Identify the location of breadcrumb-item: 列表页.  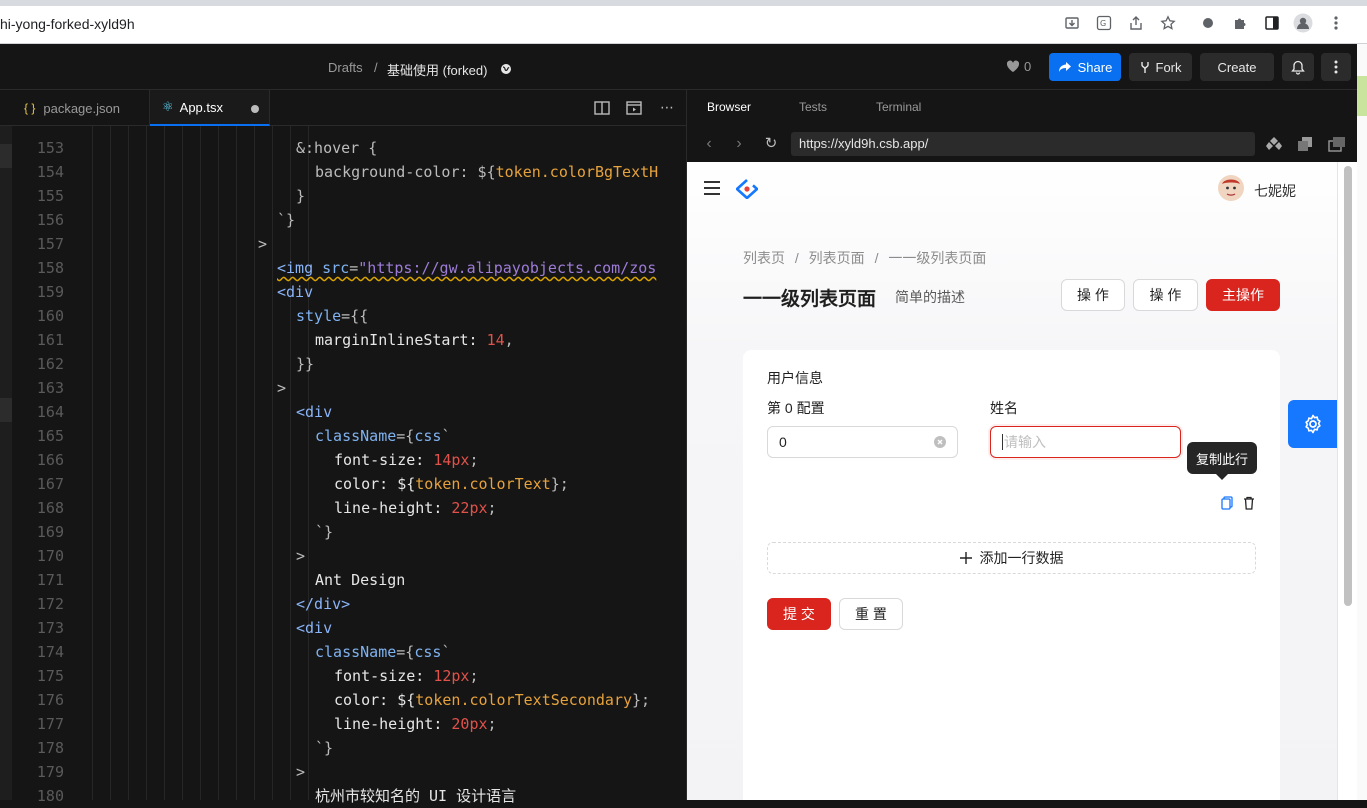
(764, 258).